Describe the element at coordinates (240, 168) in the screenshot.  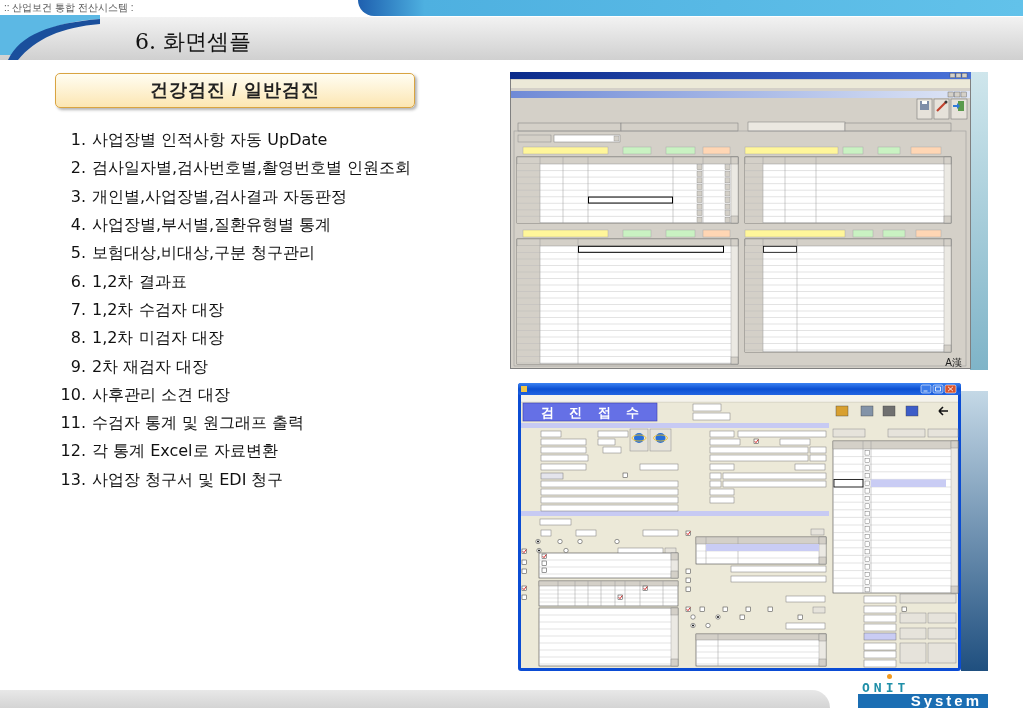
I see `feature-list-item: 2. 검사일자별,검사번호별,촬영번호별 인원조회` at that location.